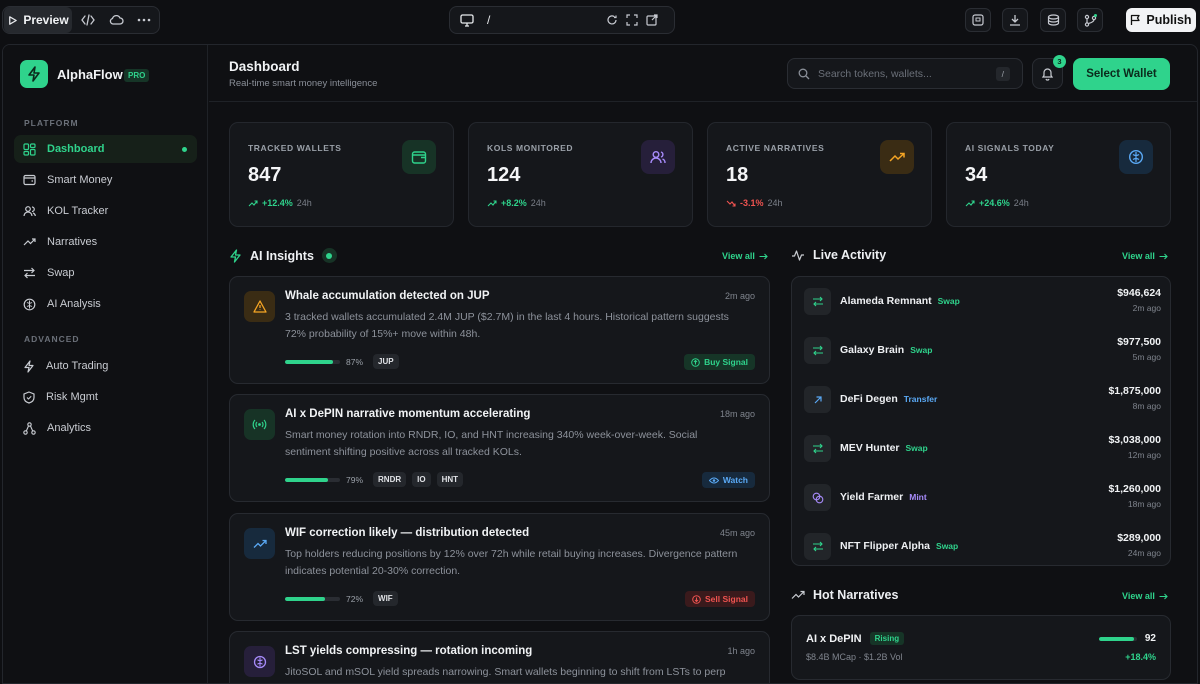  What do you see at coordinates (1169, 20) in the screenshot?
I see `publish-label: Publish` at bounding box center [1169, 20].